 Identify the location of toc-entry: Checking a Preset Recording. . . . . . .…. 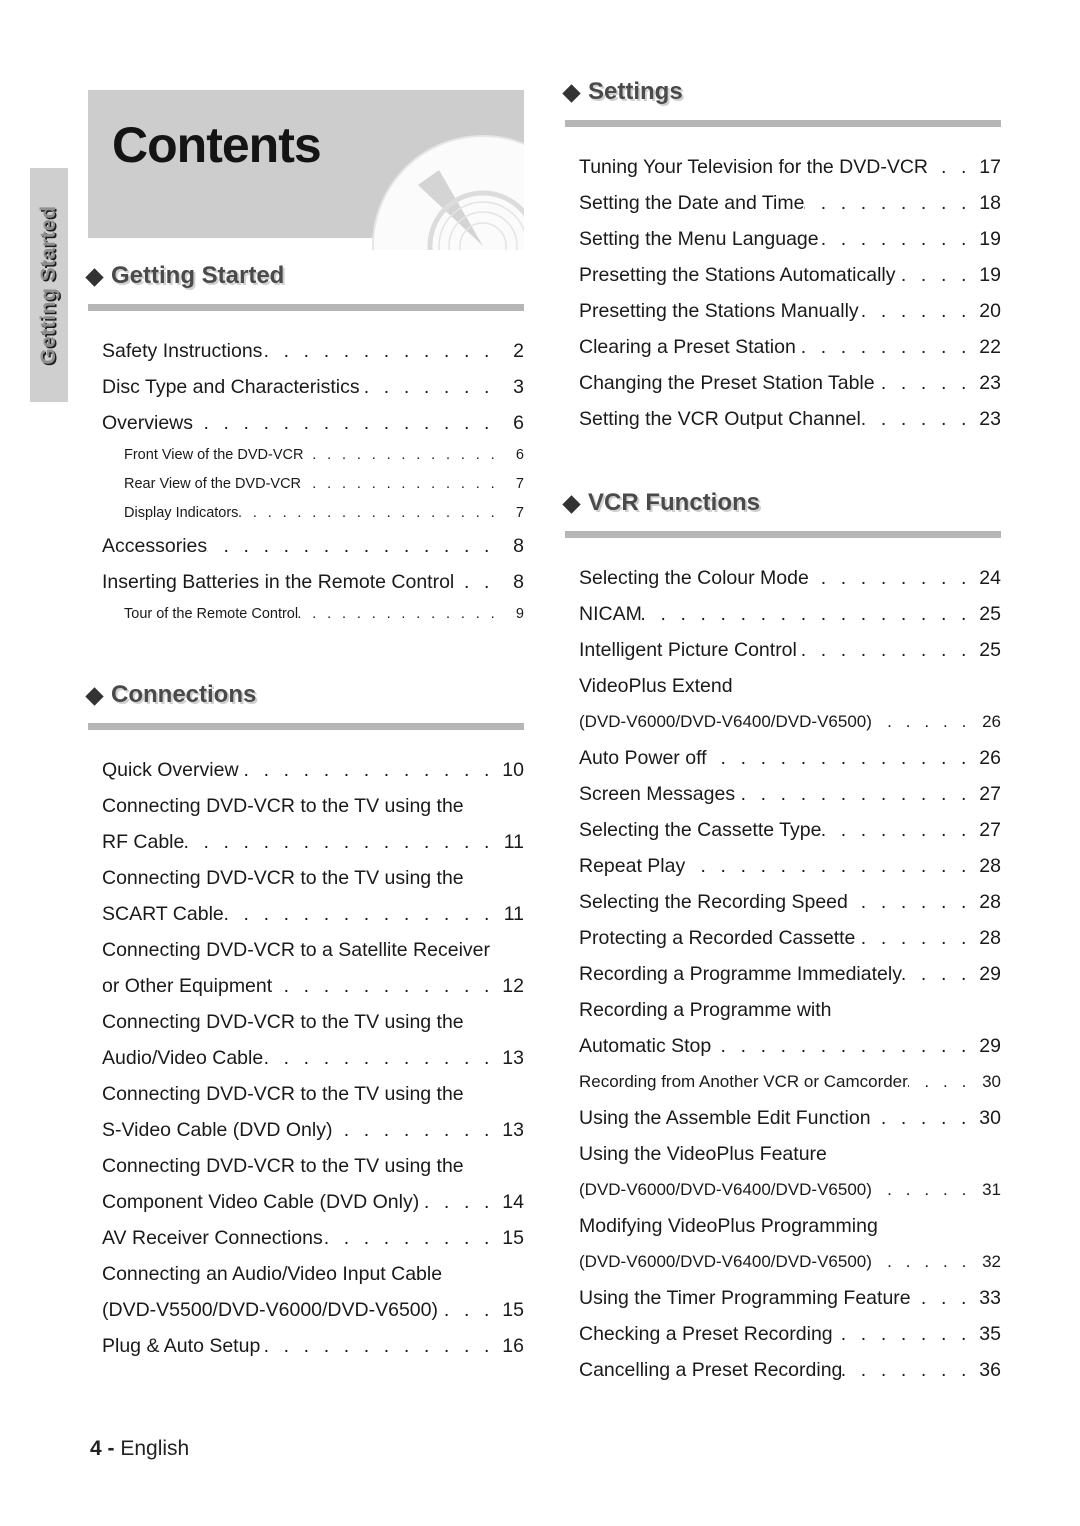
(790, 1334).